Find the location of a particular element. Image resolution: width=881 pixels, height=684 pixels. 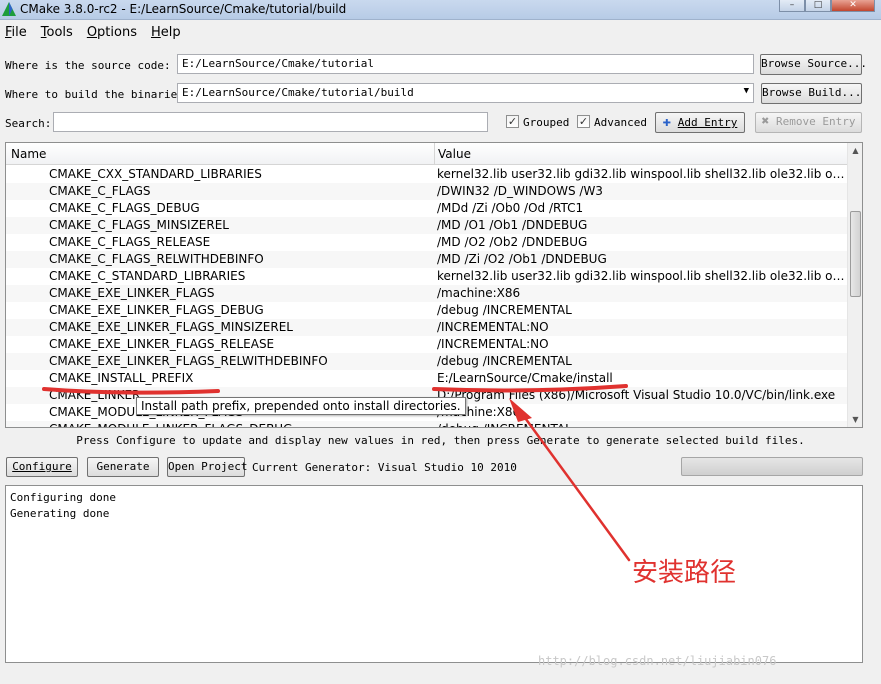

output-line: Generating done is located at coordinates (60, 513).